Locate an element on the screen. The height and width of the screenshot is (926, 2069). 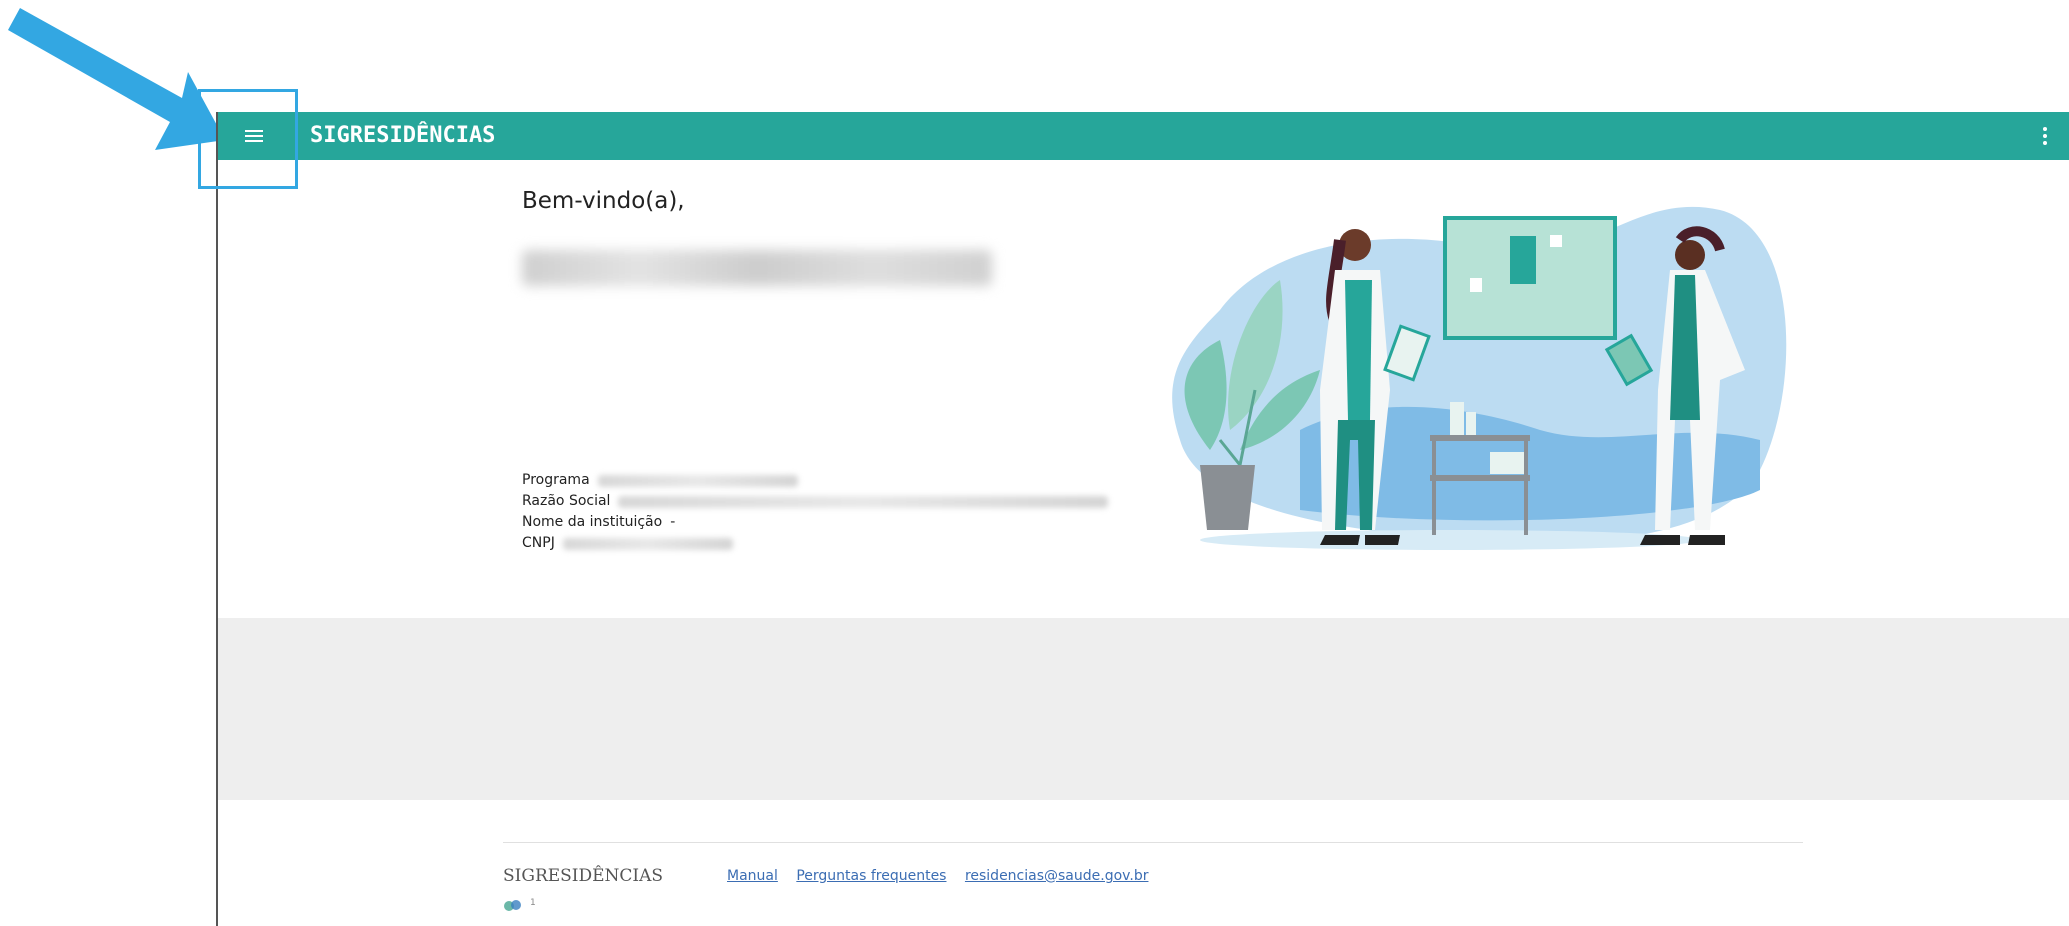
welcome-heading: Bem-vindo(a), is located at coordinates (603, 201).